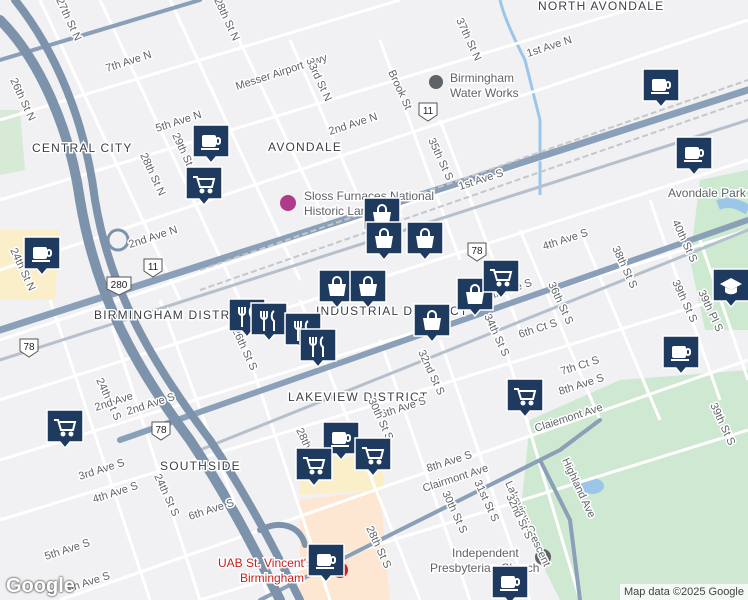  Describe the element at coordinates (485, 553) in the screenshot. I see `church-line-1: Independent` at that location.